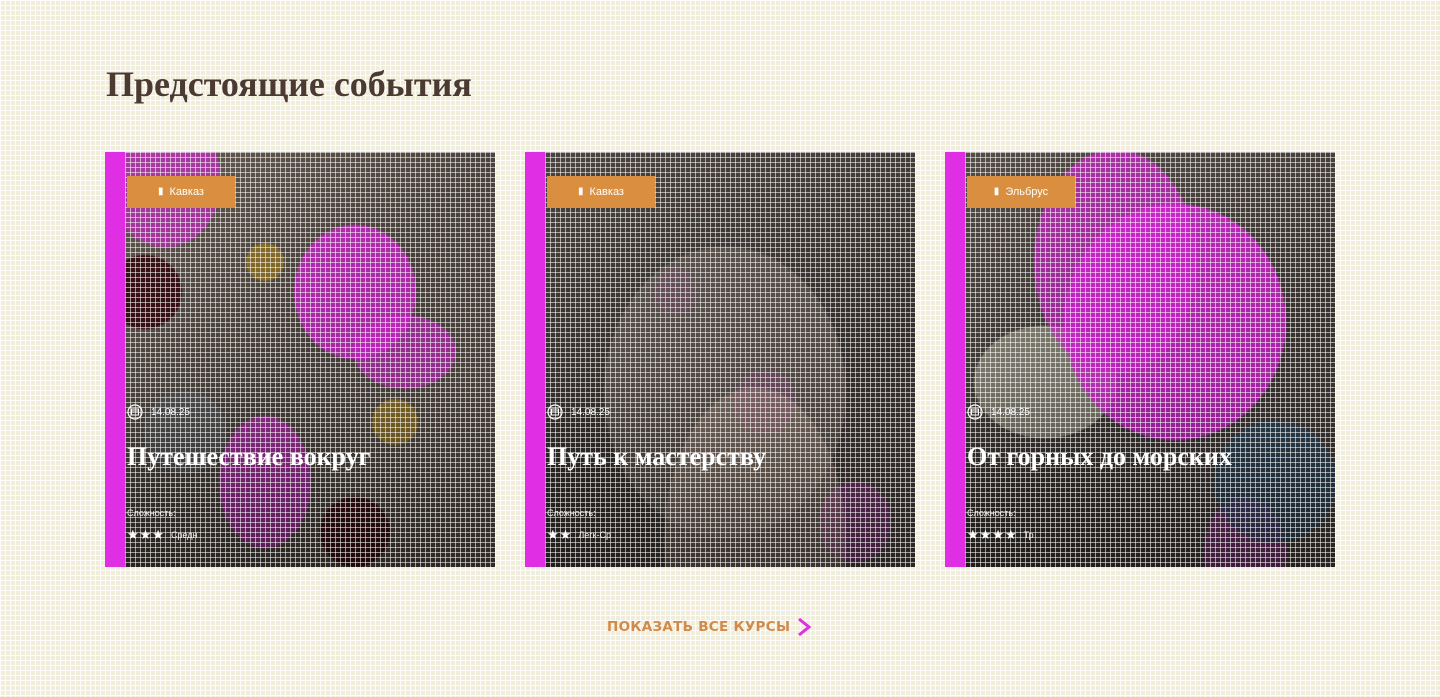  I want to click on chevron-right-icon, so click(805, 627).